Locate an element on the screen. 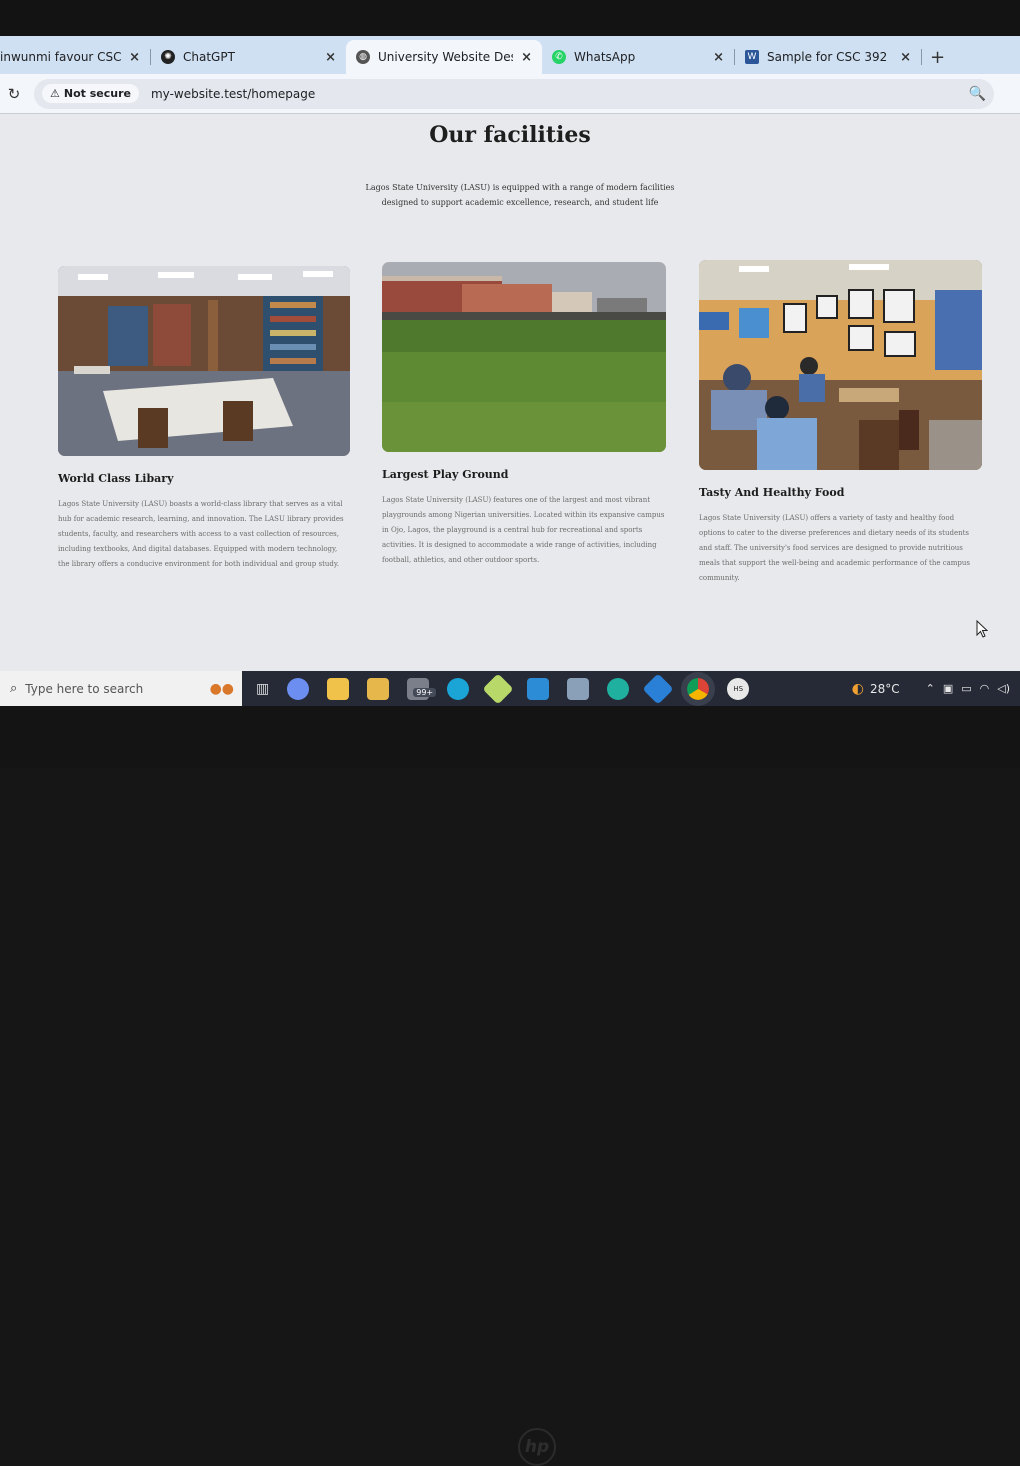 The image size is (1020, 1466). tab-sample-report: W Sample for CSC 392 REPORT × is located at coordinates (828, 57).